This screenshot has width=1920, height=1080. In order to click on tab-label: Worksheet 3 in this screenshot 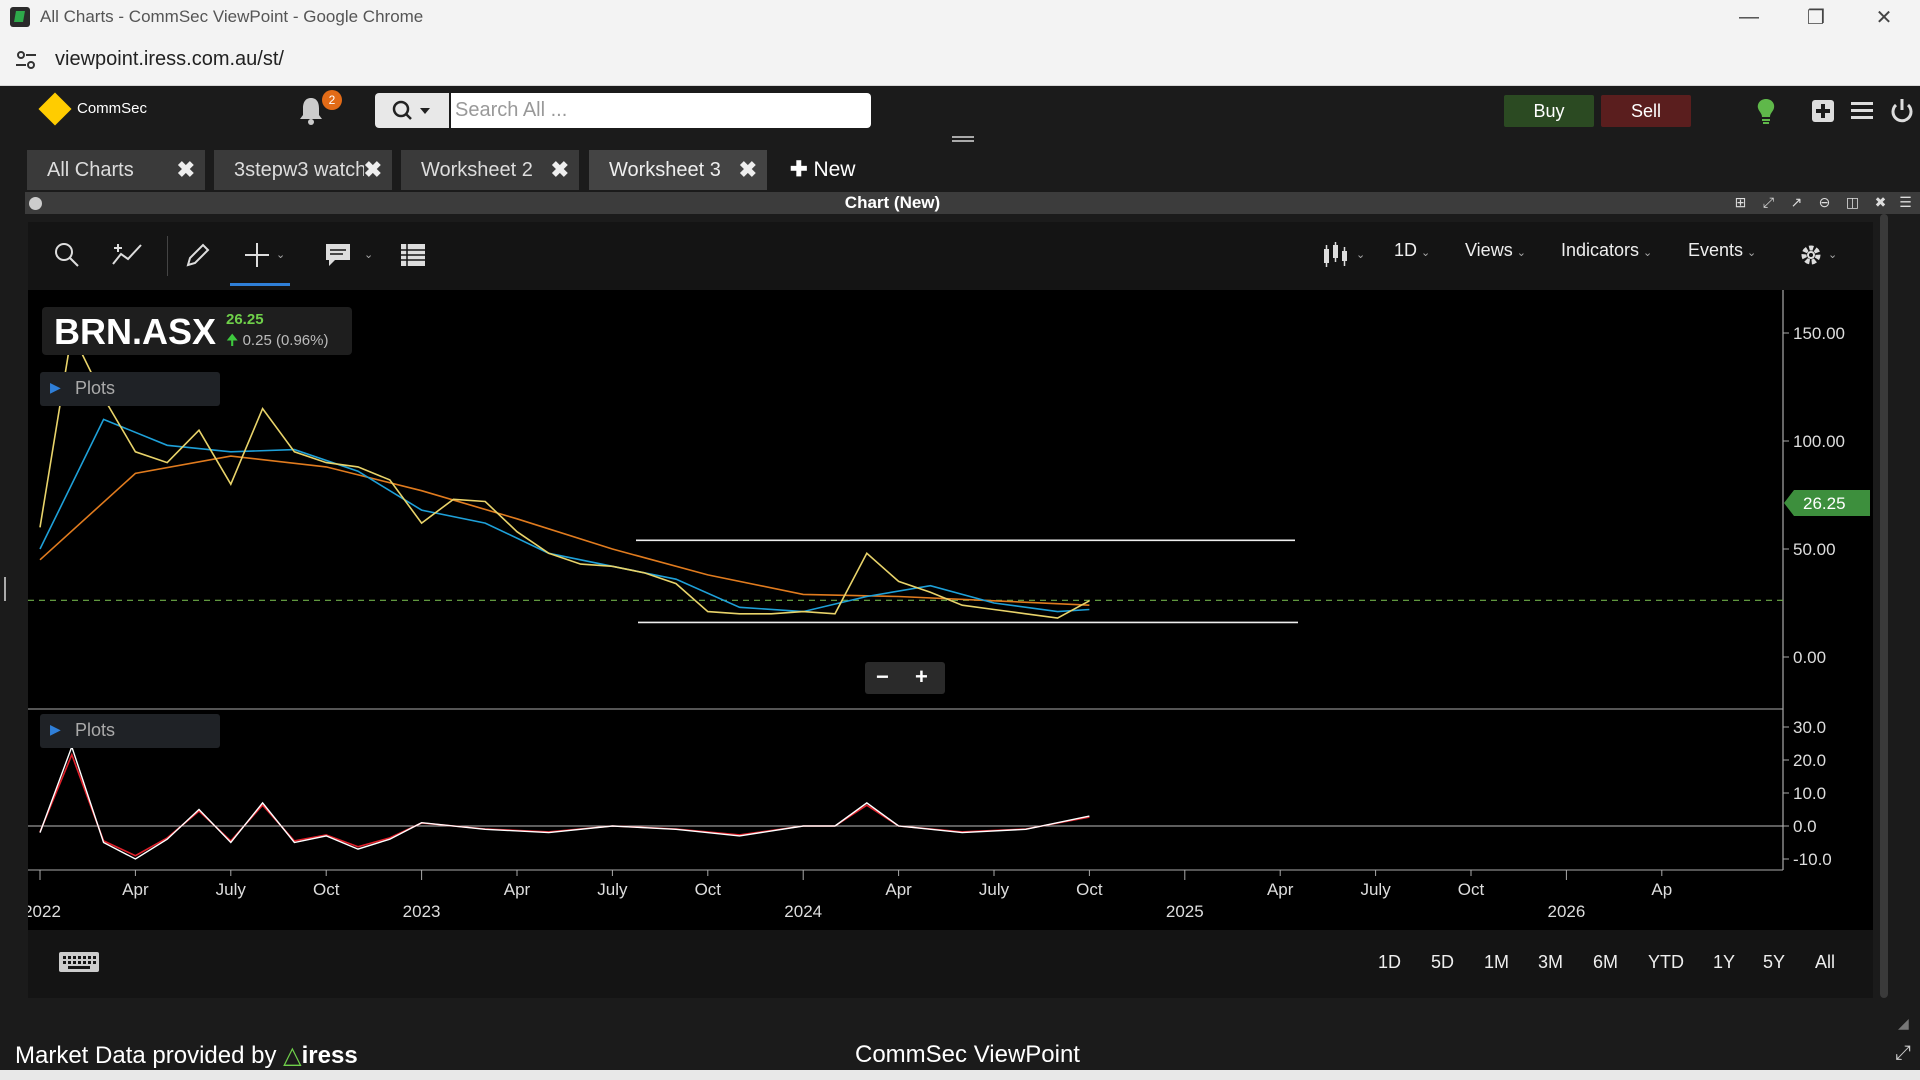, I will do `click(665, 170)`.